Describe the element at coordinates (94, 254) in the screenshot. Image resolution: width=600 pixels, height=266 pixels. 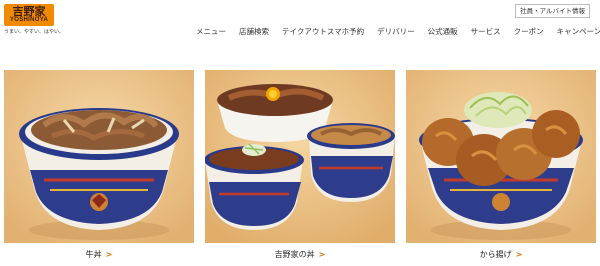
I see `card-label-gyudon: 牛丼` at that location.